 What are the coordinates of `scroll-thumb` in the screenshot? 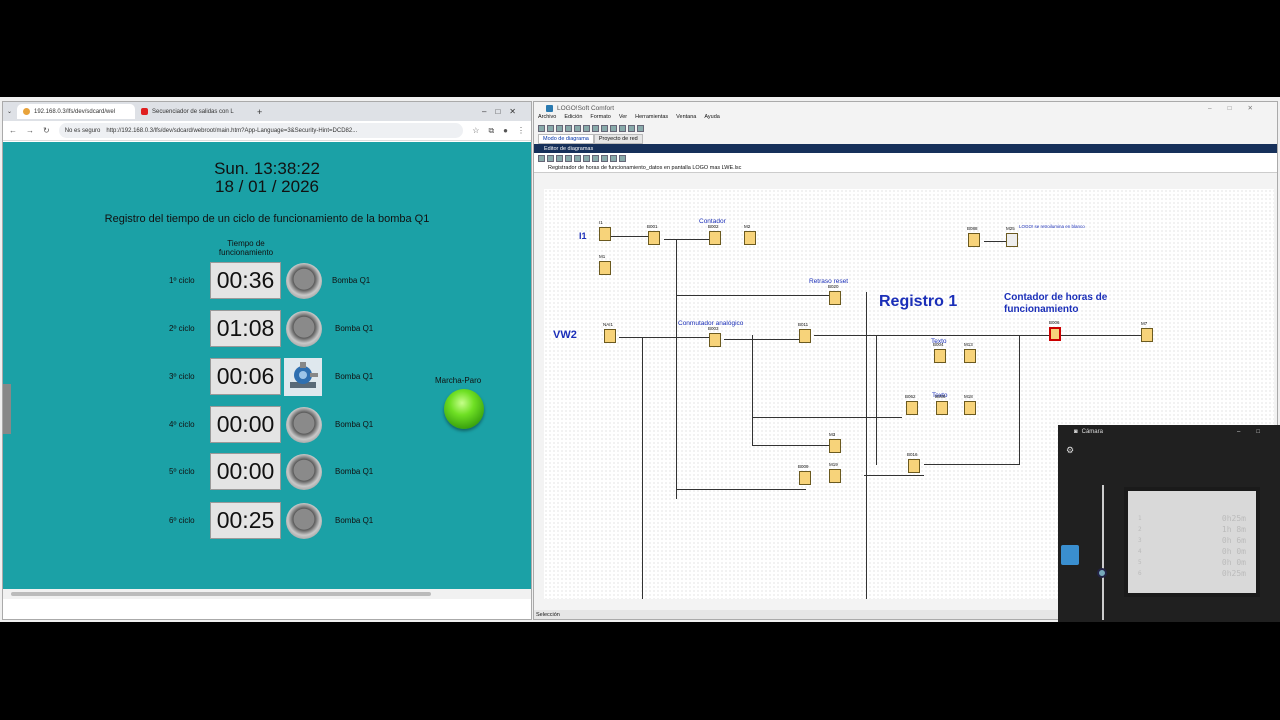 It's located at (221, 594).